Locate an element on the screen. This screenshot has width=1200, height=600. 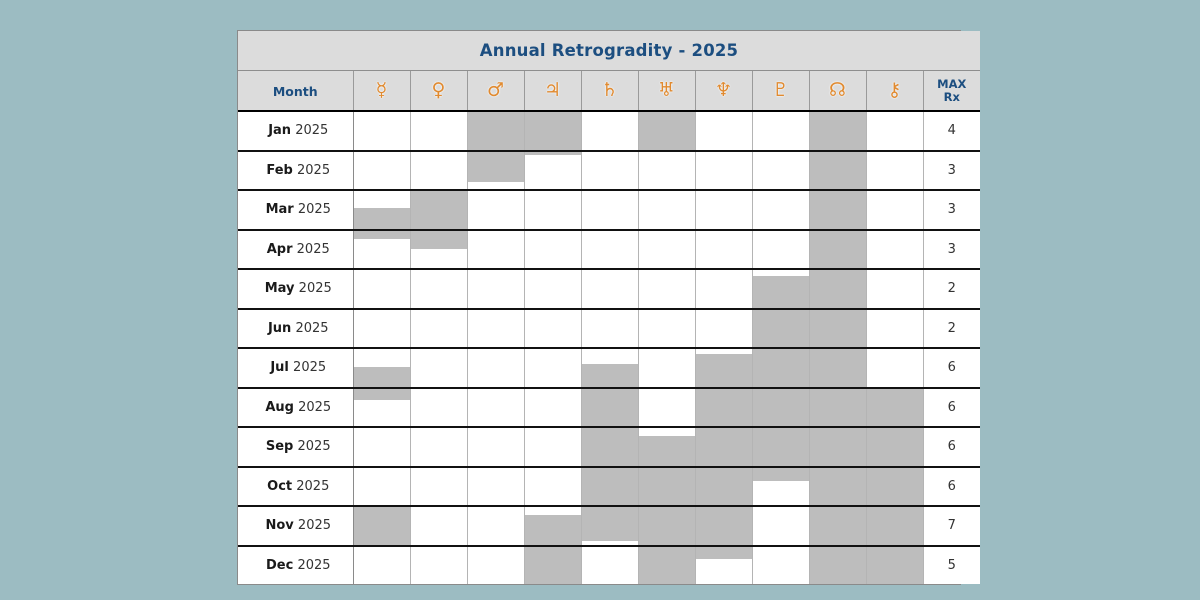
column-header-neptune: ♆ is located at coordinates (724, 91).